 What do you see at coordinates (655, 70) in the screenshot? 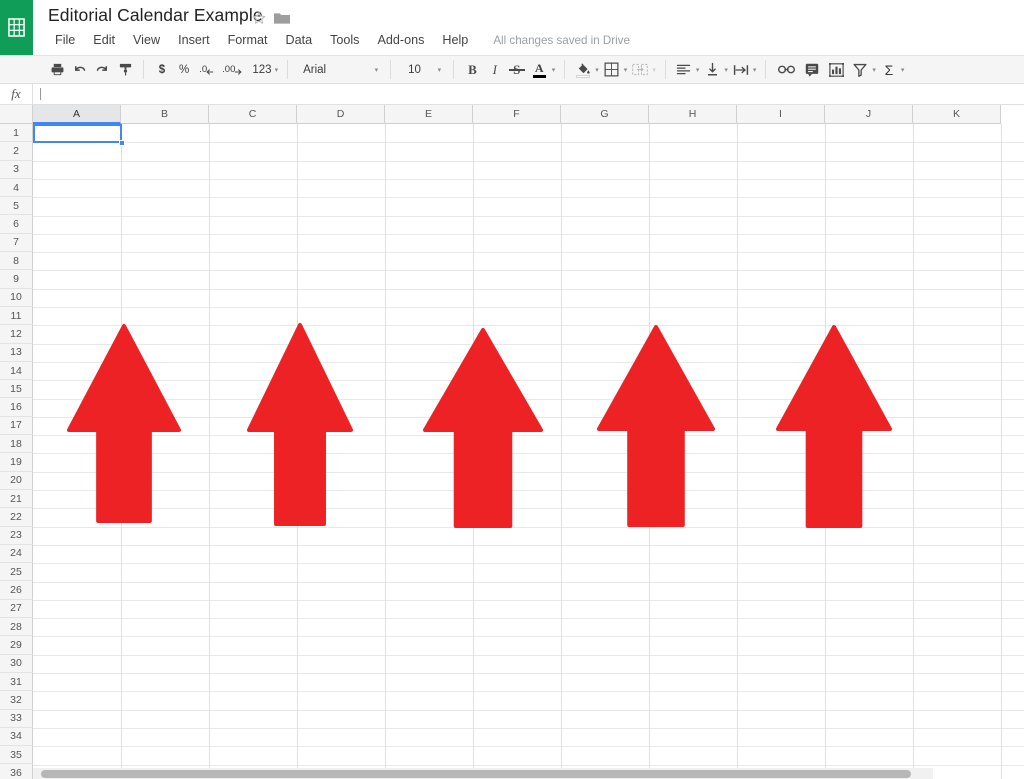
I see `merge-cells-caret-icon: ▾` at bounding box center [655, 70].